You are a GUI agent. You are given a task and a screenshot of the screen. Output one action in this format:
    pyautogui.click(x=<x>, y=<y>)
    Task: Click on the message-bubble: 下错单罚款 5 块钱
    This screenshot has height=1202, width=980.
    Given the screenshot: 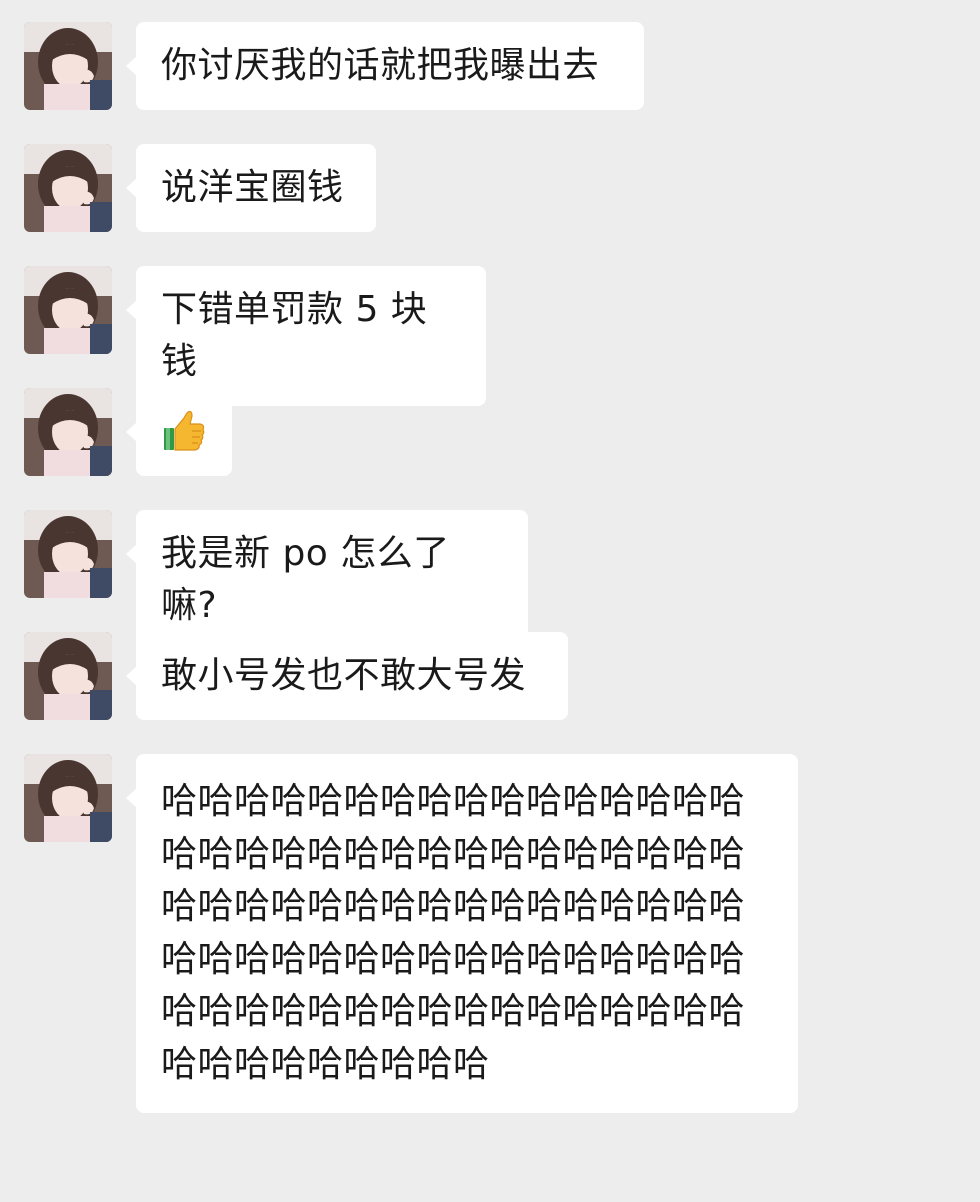 What is the action you would take?
    pyautogui.click(x=306, y=336)
    